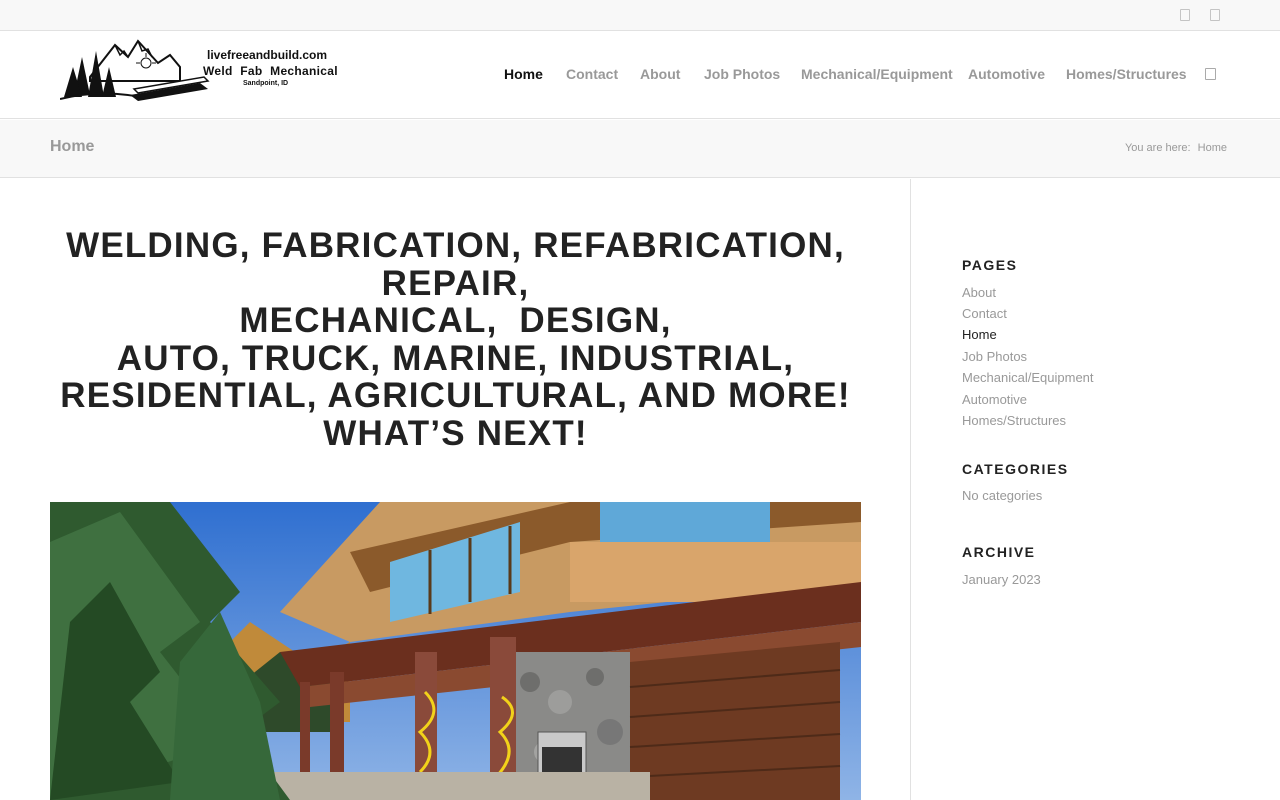 The image size is (1280, 800). What do you see at coordinates (640, 149) in the screenshot?
I see `title-bar: Home You are here: Home` at bounding box center [640, 149].